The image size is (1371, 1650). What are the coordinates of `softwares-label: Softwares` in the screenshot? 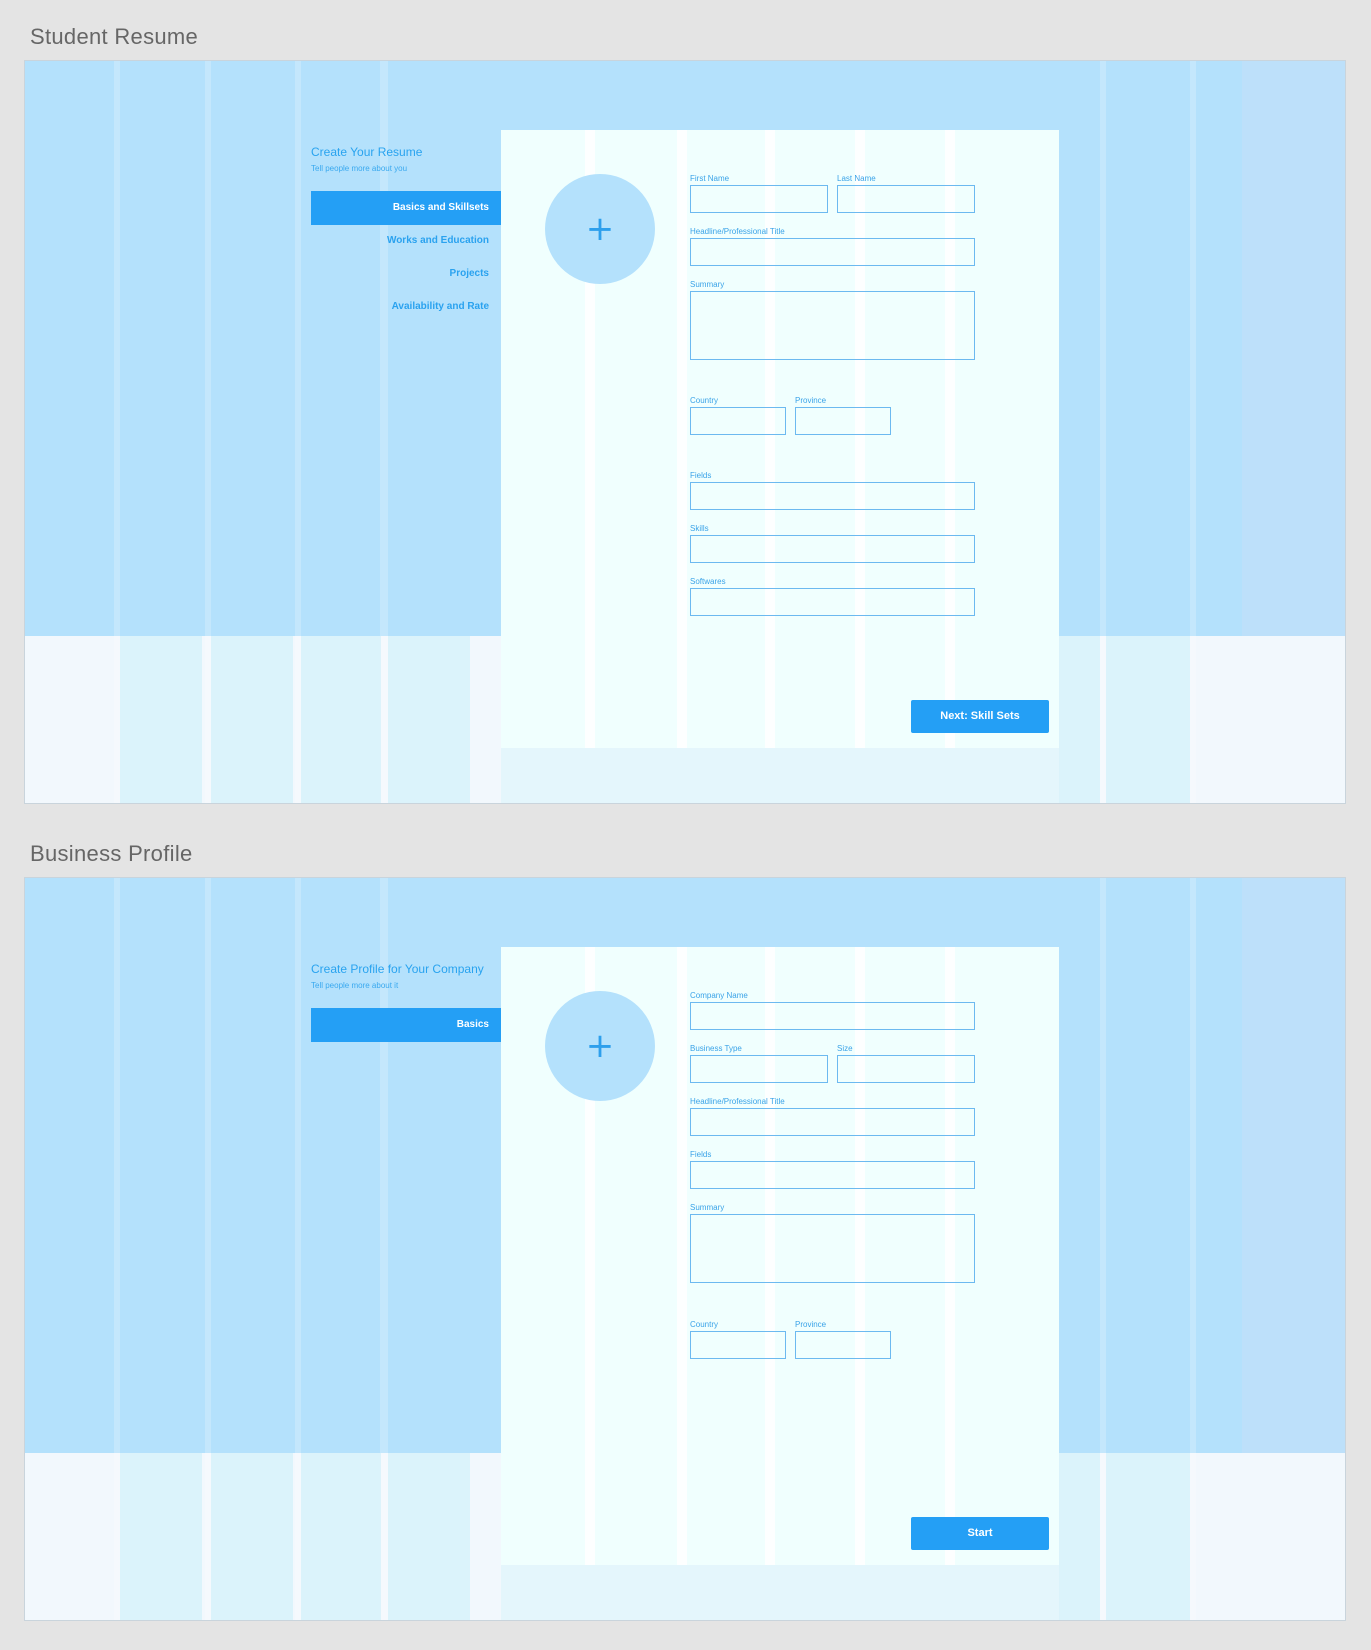 It's located at (708, 581).